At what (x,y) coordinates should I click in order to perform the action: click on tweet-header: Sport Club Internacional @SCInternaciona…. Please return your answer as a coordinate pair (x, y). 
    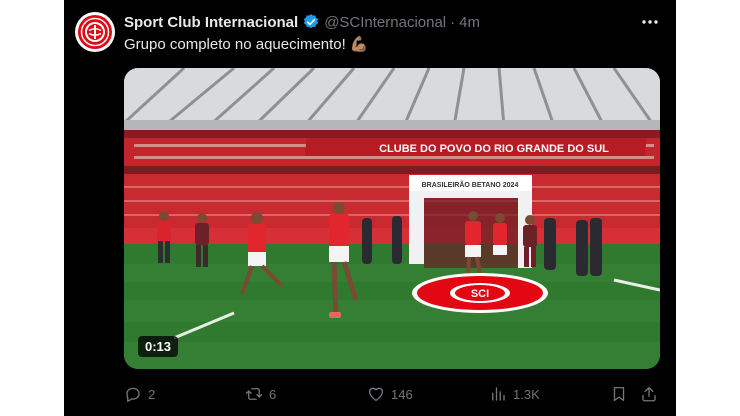
    Looking at the image, I should click on (302, 22).